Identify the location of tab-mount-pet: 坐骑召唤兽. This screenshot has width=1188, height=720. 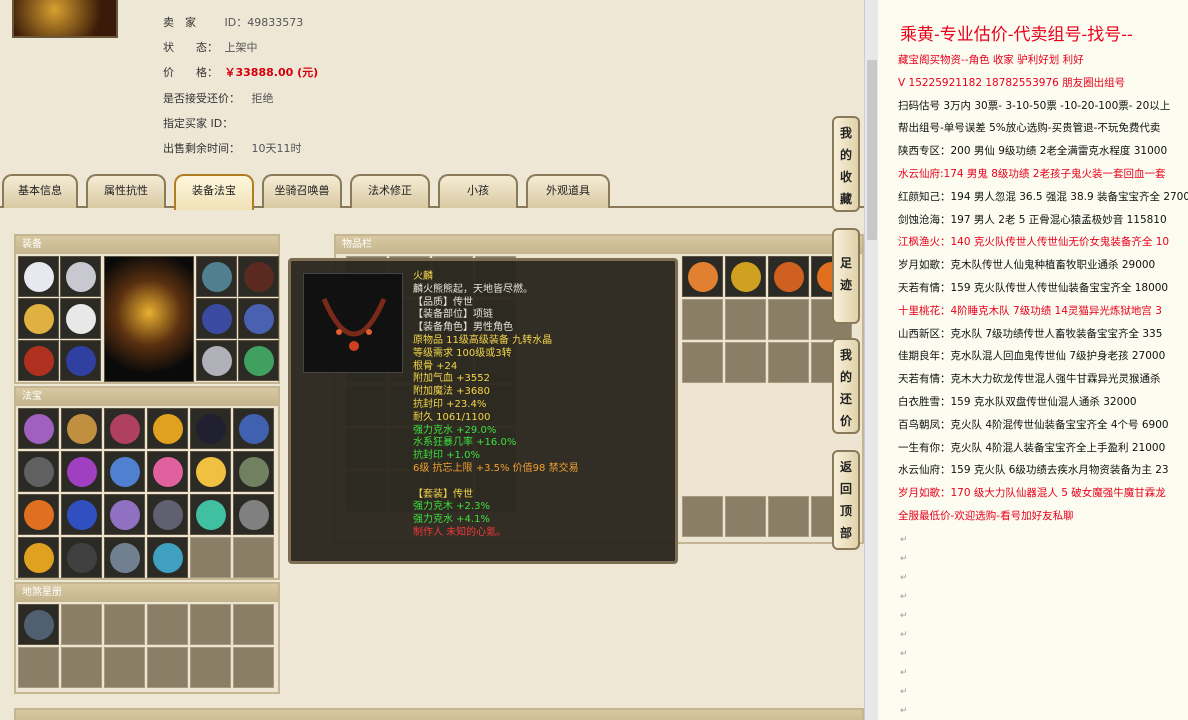
(302, 191).